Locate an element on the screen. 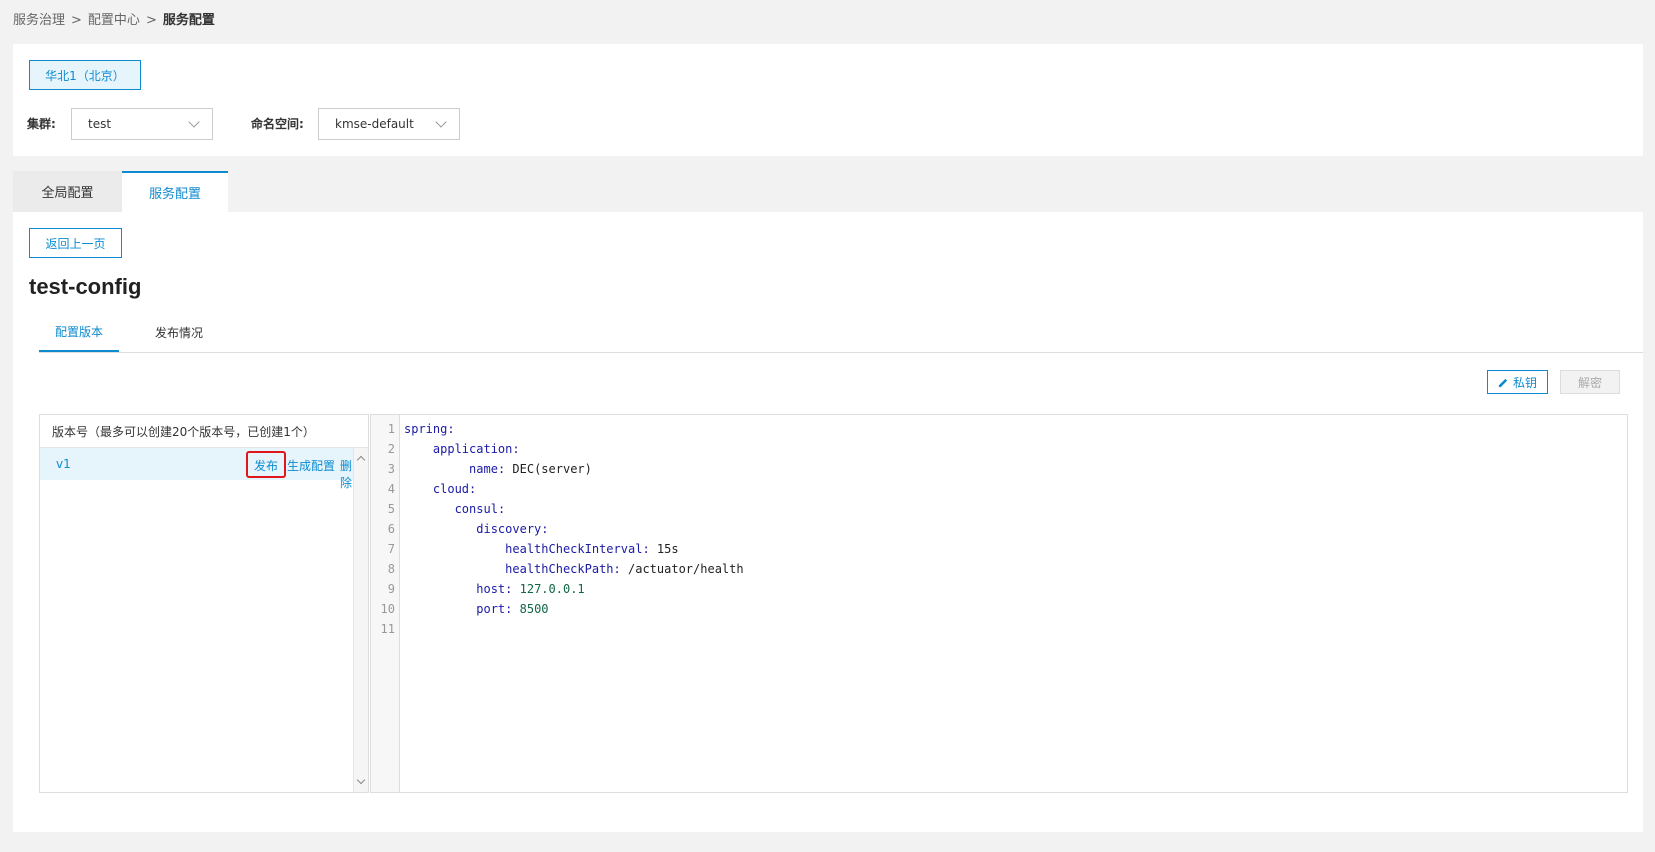  code-key: healthCheckInterval is located at coordinates (574, 549).